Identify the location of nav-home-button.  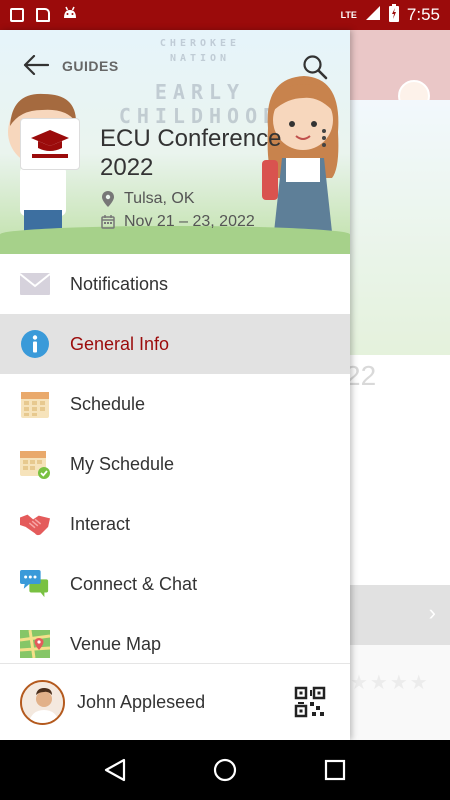
(225, 770).